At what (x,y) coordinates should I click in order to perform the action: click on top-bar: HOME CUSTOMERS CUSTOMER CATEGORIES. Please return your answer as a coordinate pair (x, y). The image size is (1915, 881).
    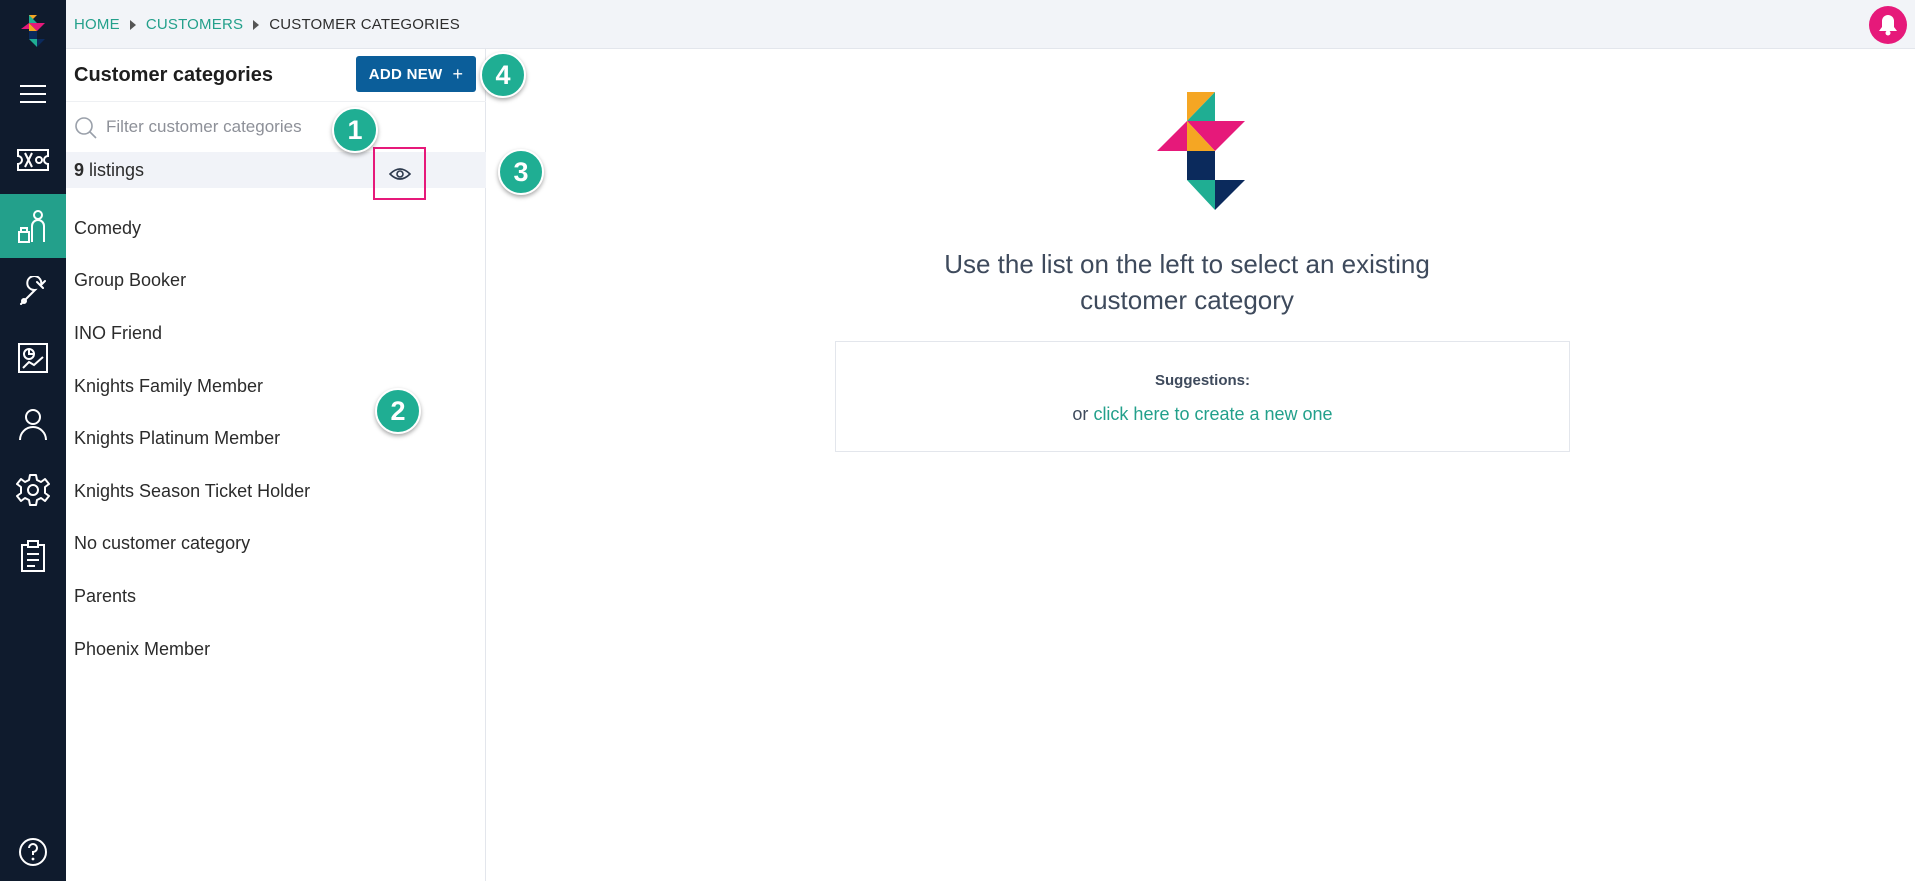
    Looking at the image, I should click on (990, 24).